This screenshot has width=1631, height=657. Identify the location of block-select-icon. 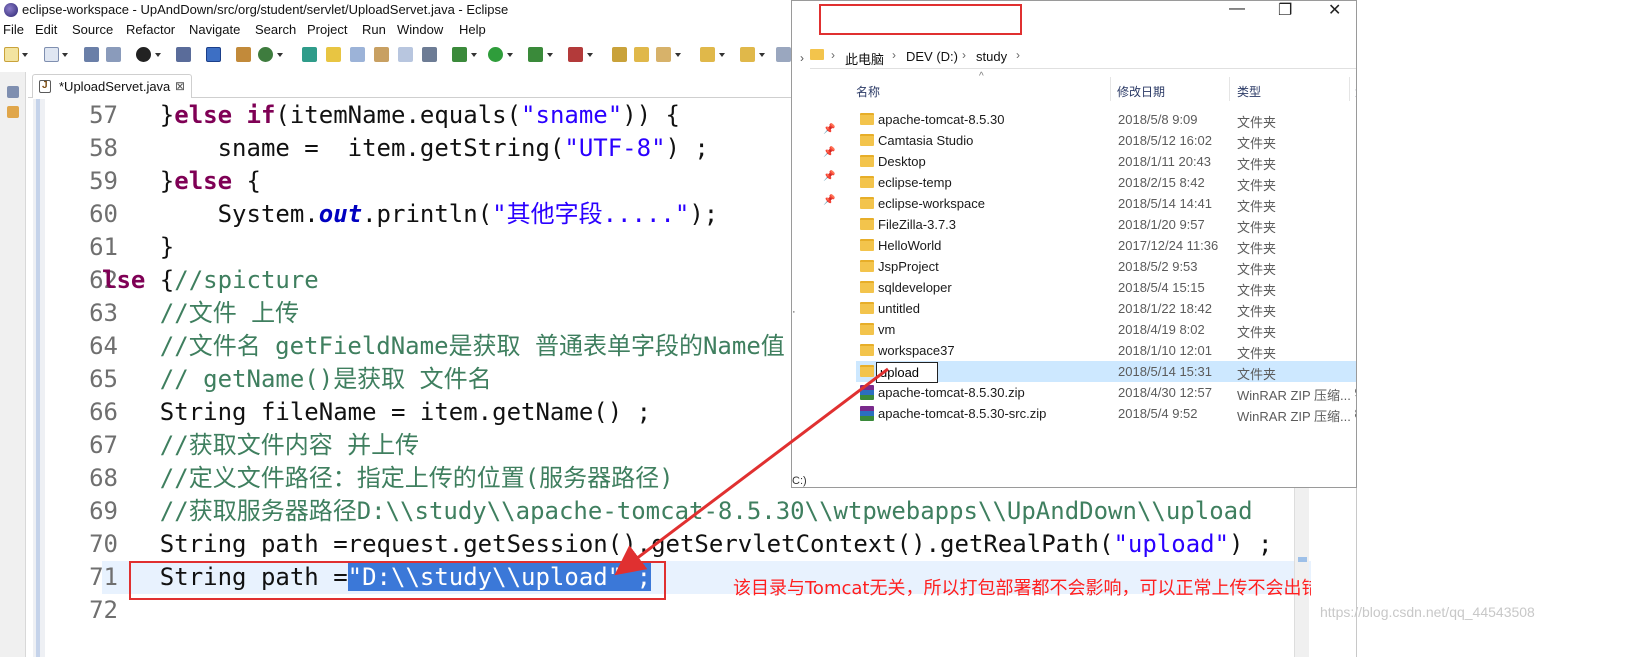
(381, 54).